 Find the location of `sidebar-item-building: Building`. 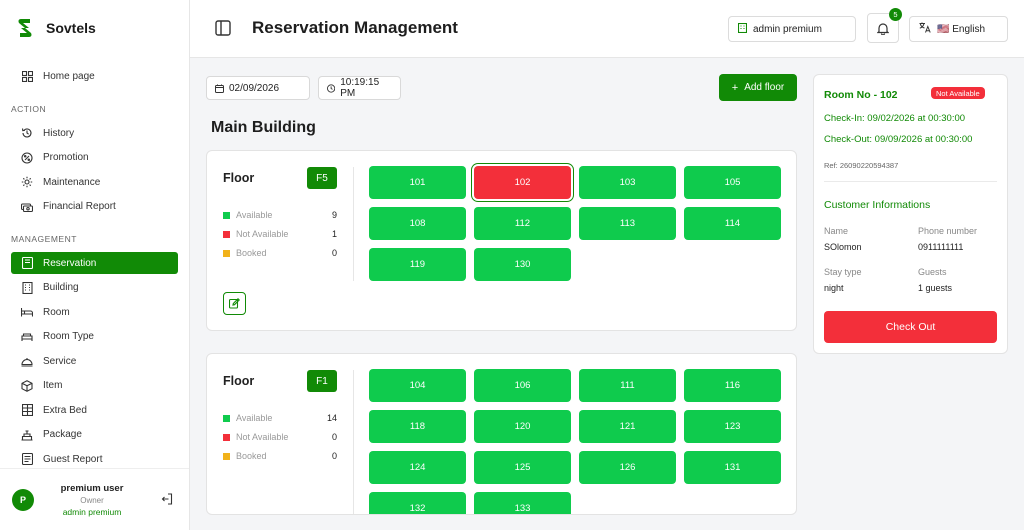

sidebar-item-building: Building is located at coordinates (94, 288).